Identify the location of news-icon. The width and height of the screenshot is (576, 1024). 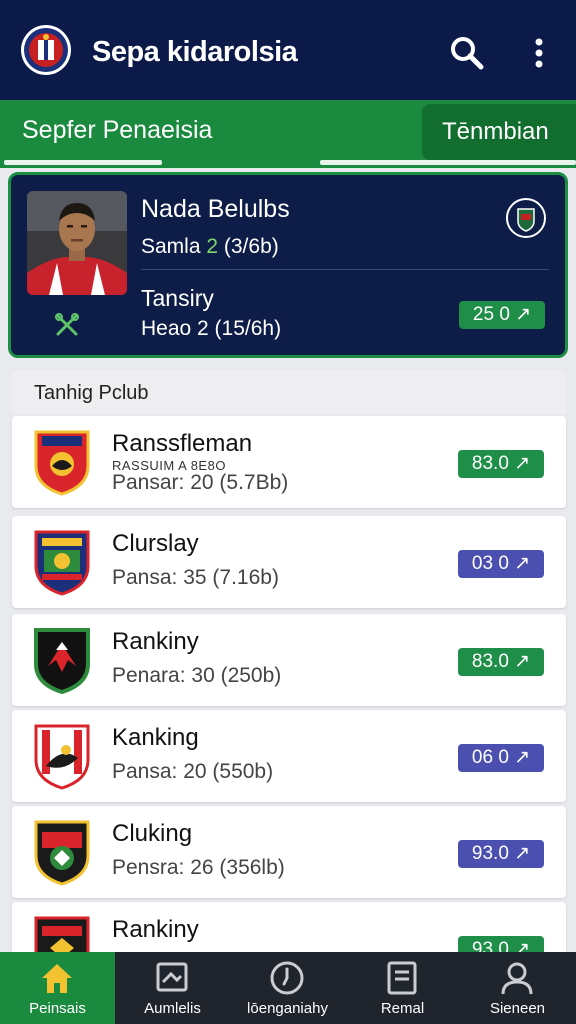
(172, 977).